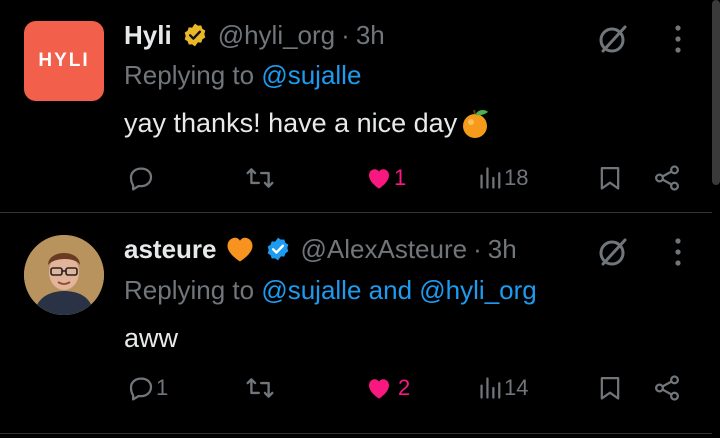 This screenshot has height=438, width=720. What do you see at coordinates (276, 35) in the screenshot?
I see `author-handle: @hyli_org` at bounding box center [276, 35].